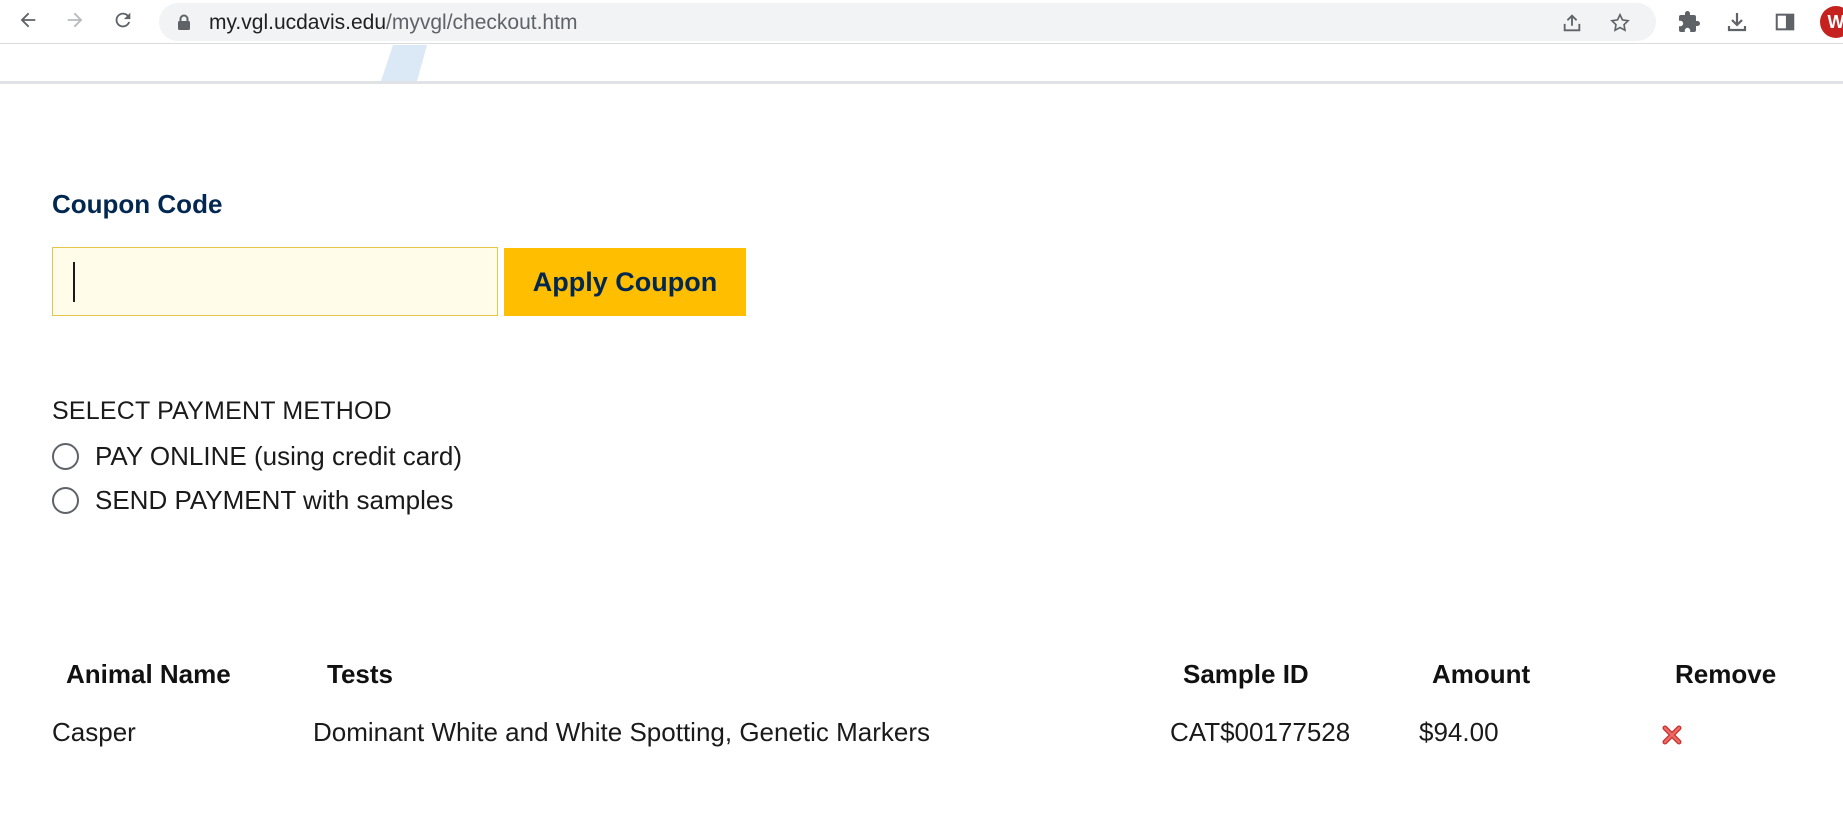 The width and height of the screenshot is (1843, 817). What do you see at coordinates (1689, 22) in the screenshot?
I see `extensions-icon` at bounding box center [1689, 22].